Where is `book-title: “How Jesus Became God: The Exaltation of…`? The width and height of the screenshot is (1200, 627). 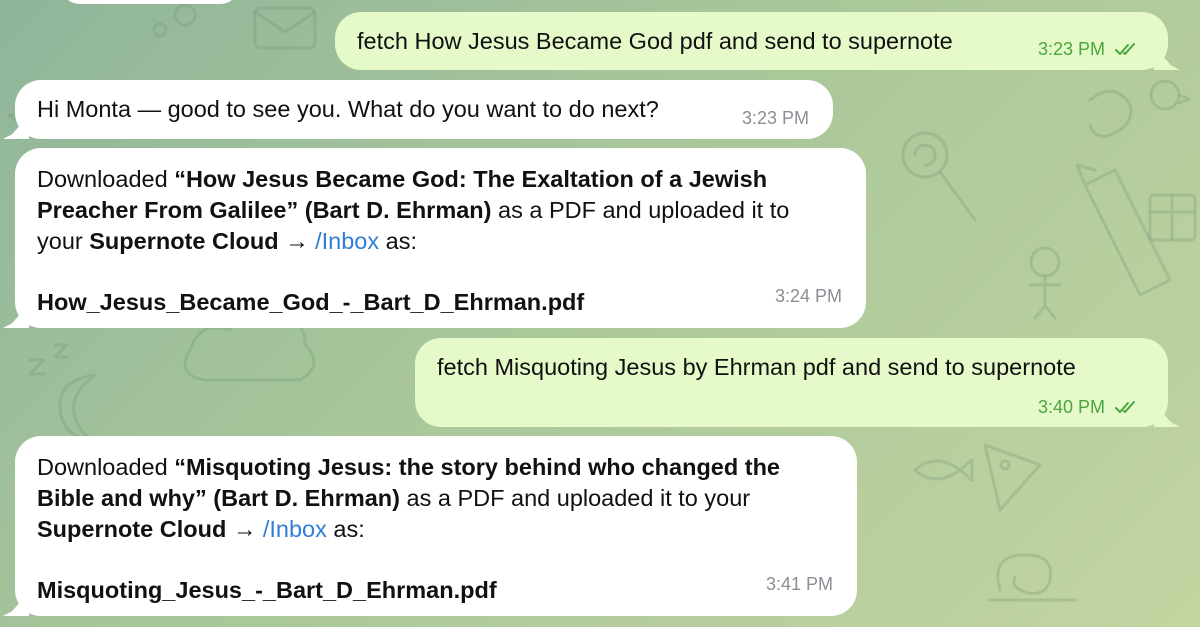 book-title: “How Jesus Became God: The Exaltation of… is located at coordinates (471, 179).